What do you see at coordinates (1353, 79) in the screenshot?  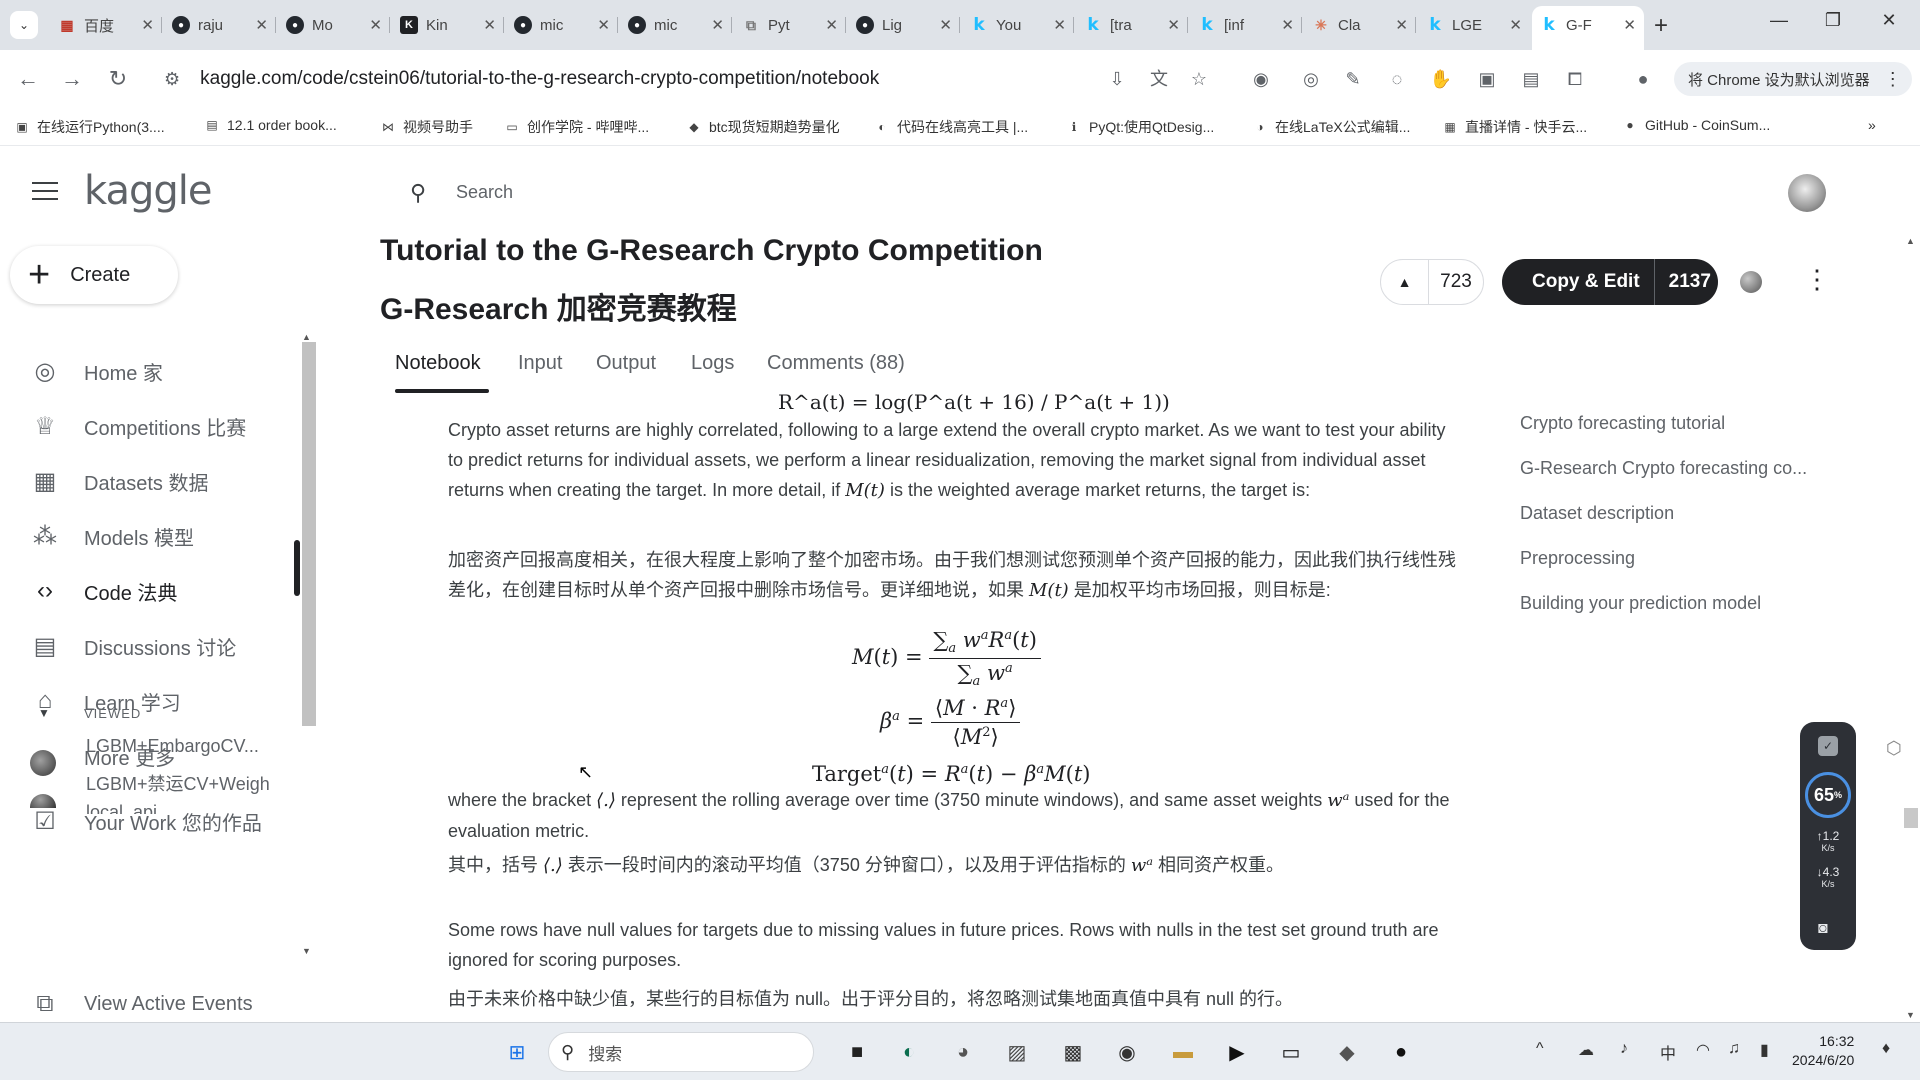 I see `pen-icon: ✎` at bounding box center [1353, 79].